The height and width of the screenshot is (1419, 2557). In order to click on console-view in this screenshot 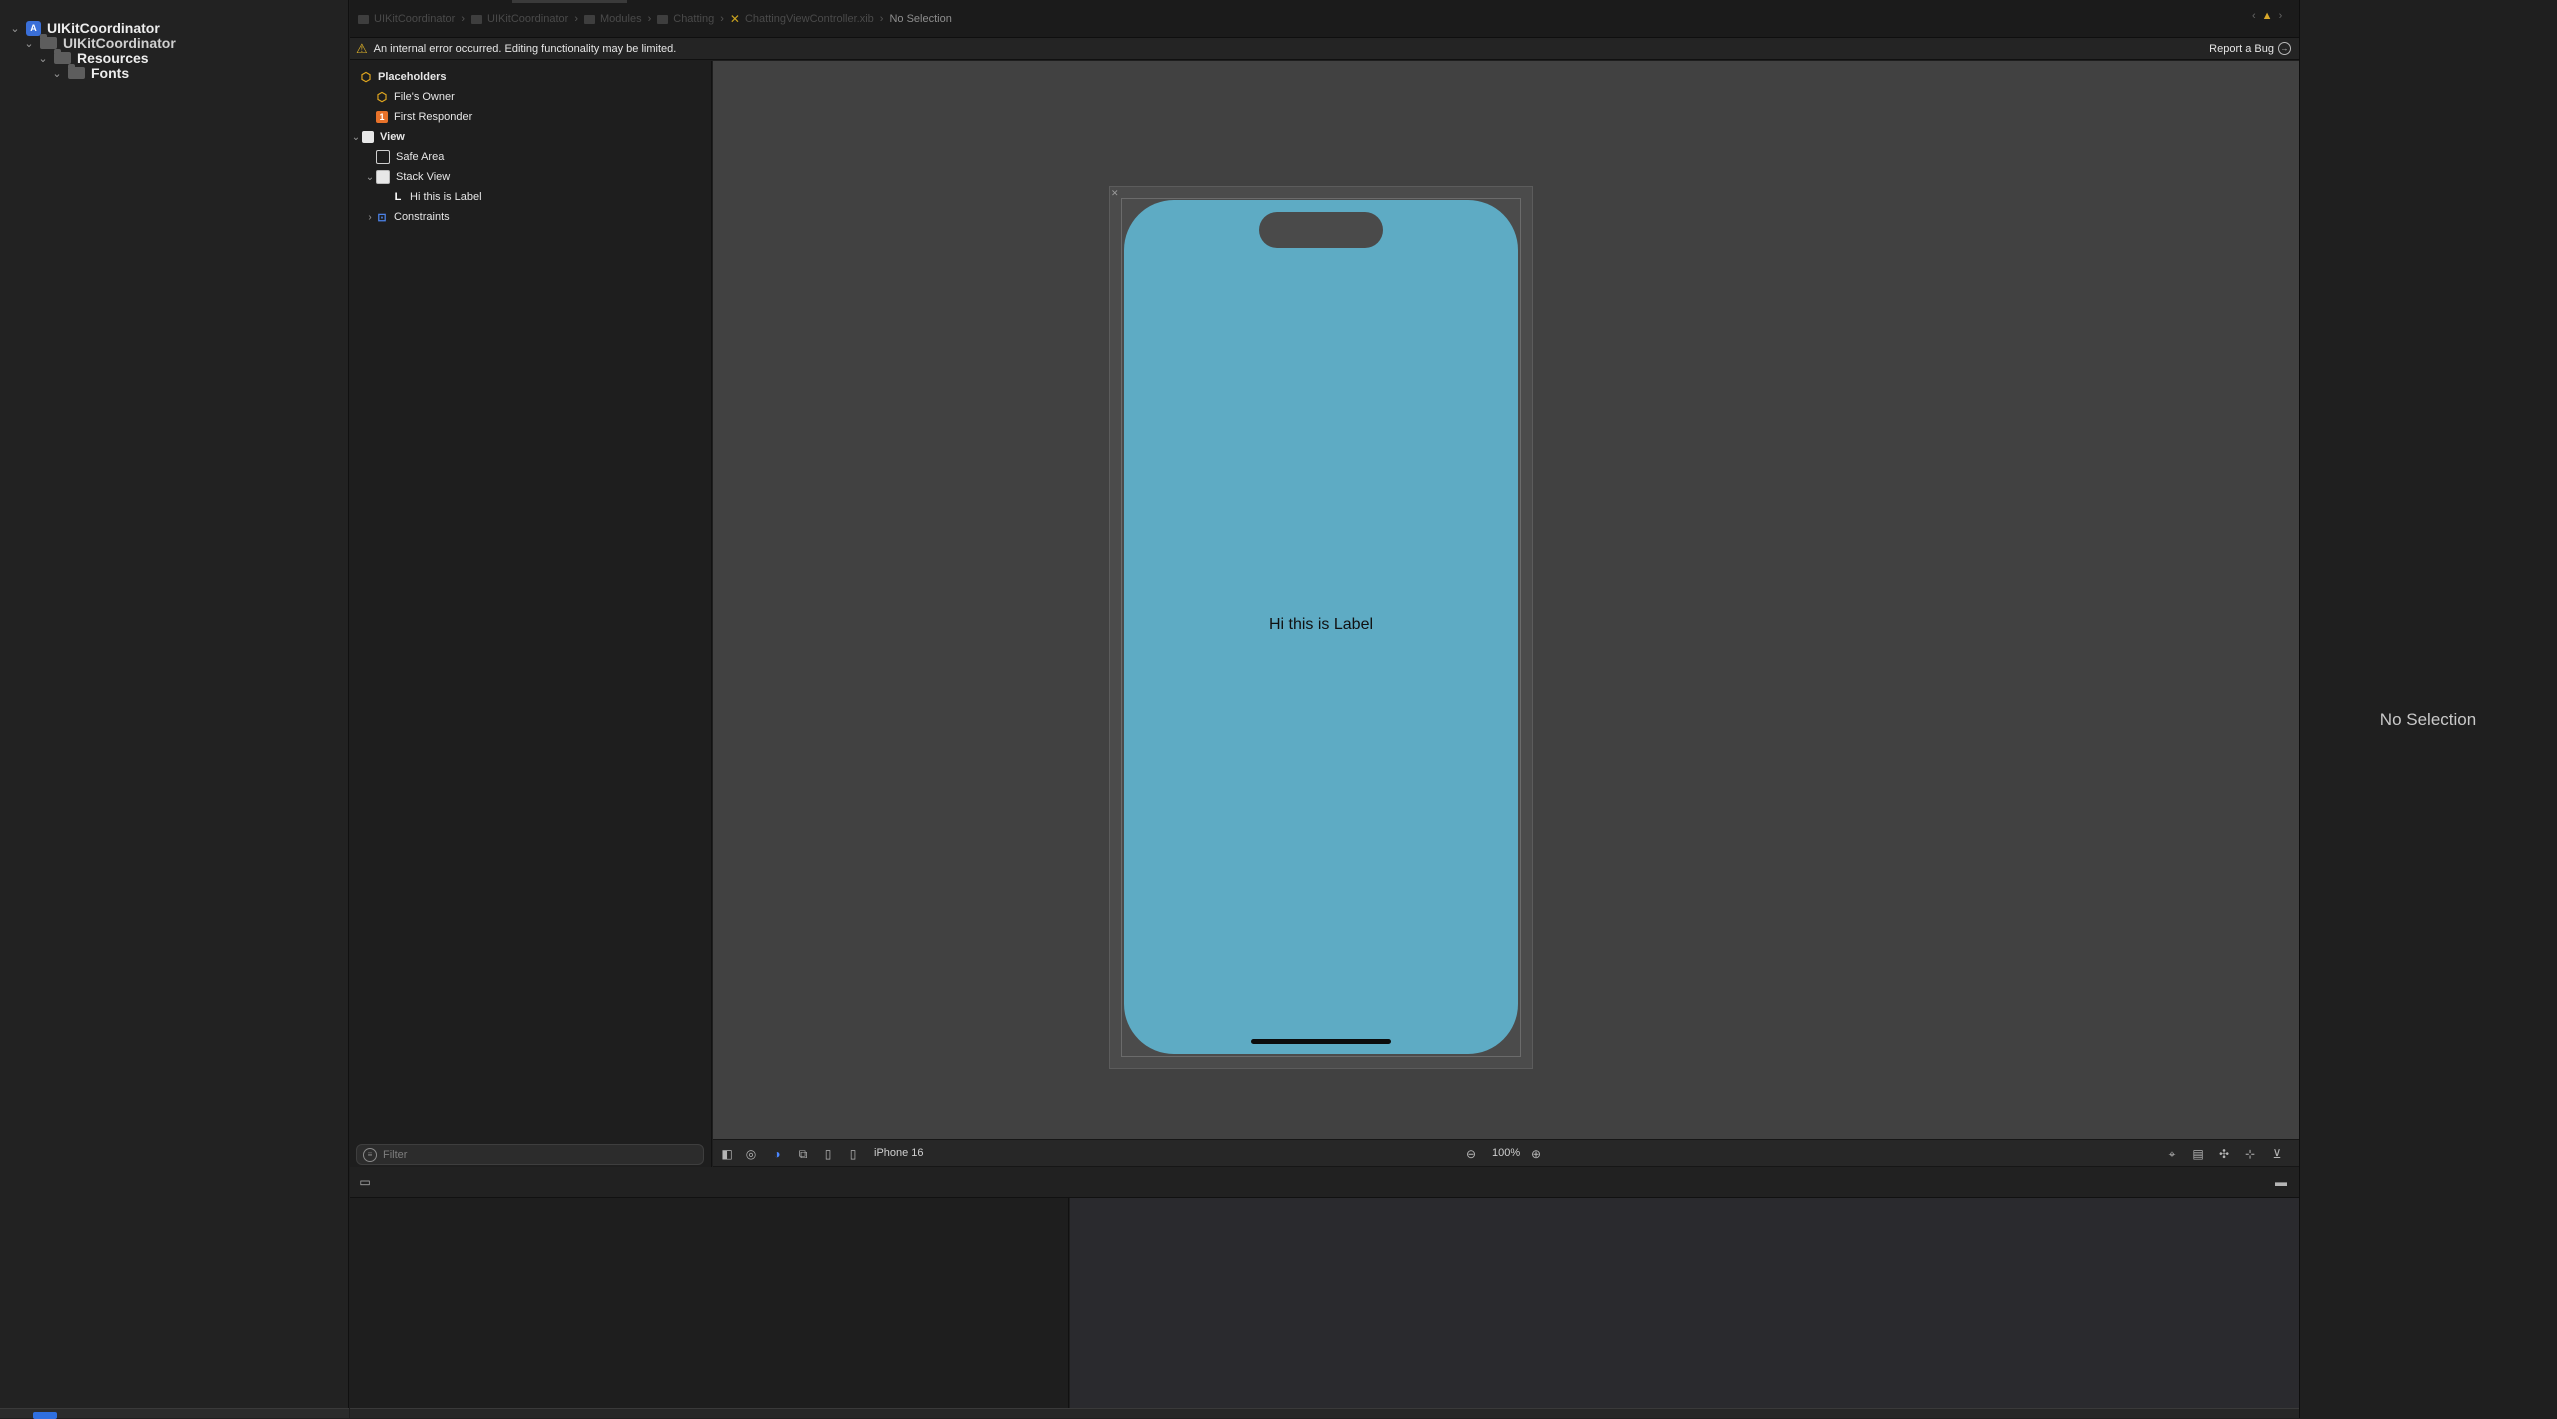, I will do `click(1684, 1303)`.